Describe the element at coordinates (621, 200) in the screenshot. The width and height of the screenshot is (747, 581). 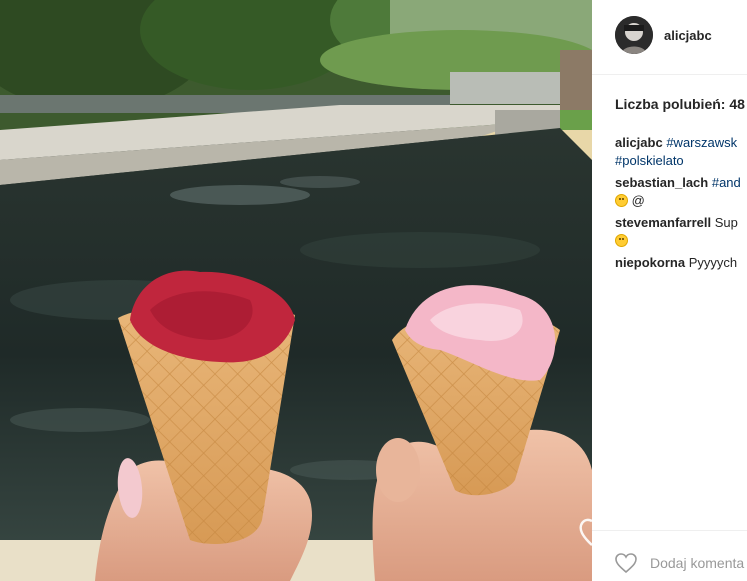
I see `smirk-emoji-icon` at that location.